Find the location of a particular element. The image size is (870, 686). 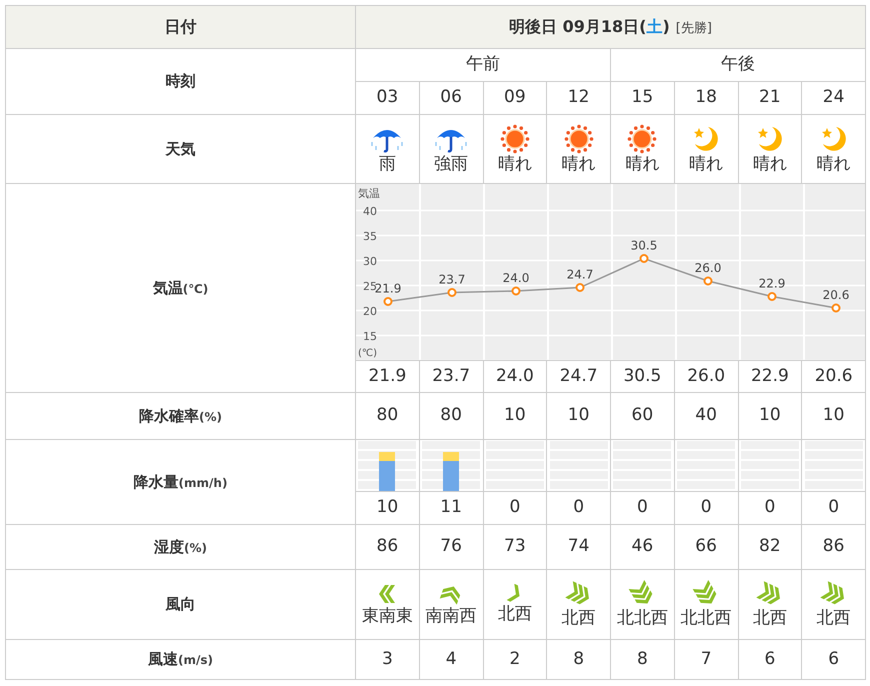

table-cell: 22.9 is located at coordinates (769, 376).